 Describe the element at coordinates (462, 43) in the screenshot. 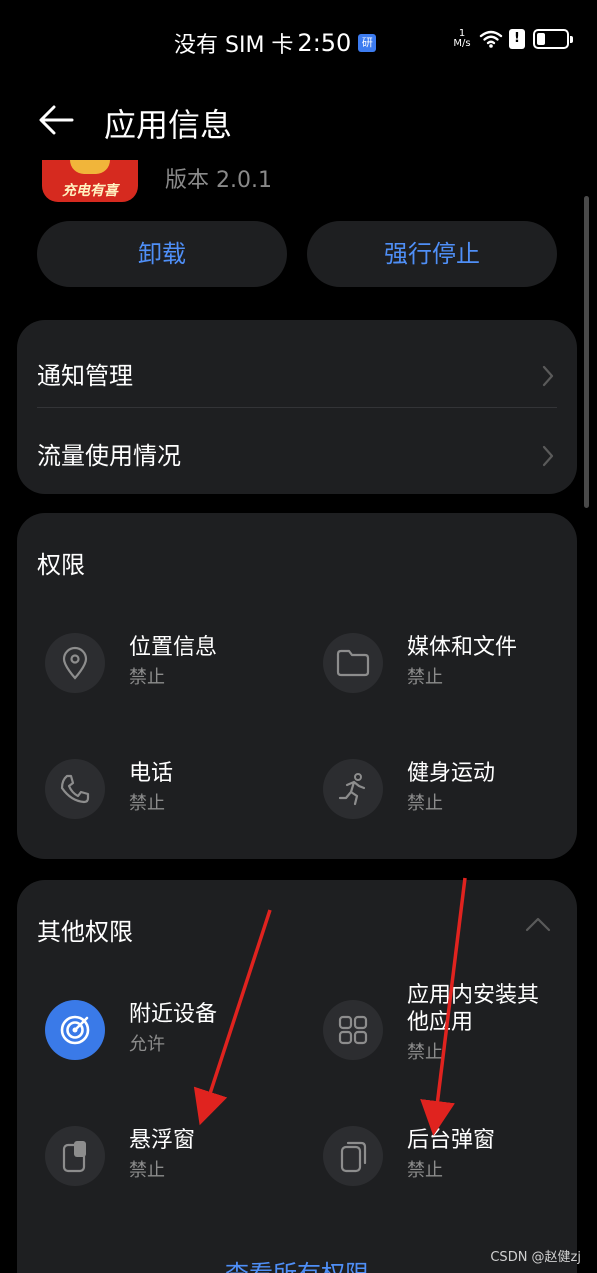

I see `net-speed-unit: M/s` at that location.